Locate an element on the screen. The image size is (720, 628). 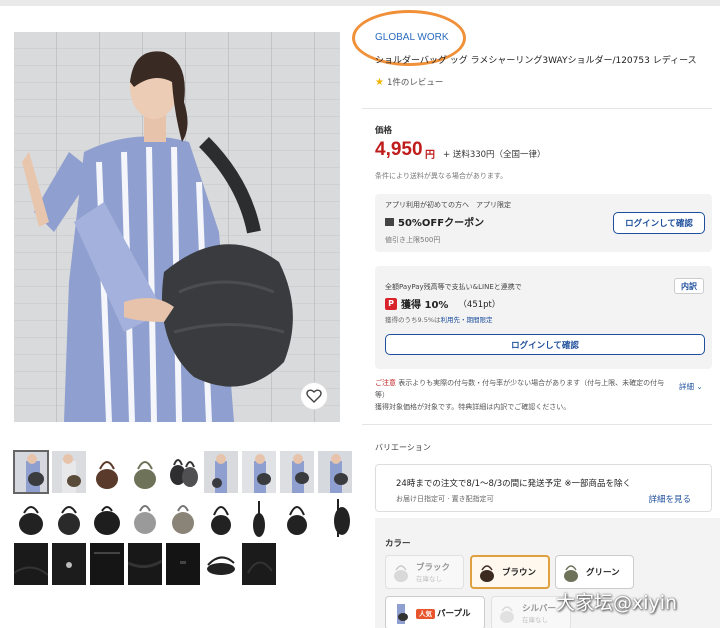
color-name-silver: シルバー is located at coordinates (539, 609).